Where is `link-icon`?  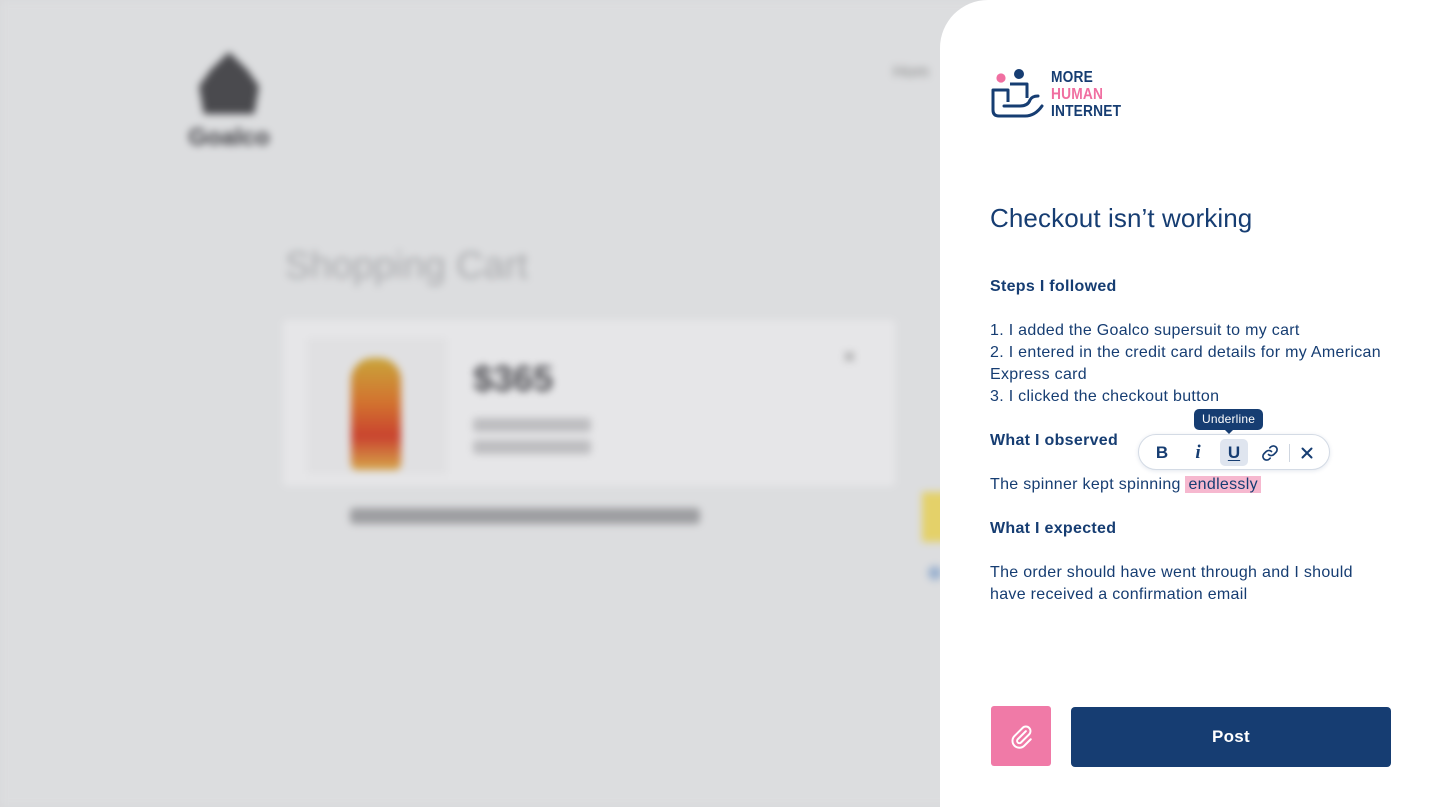
link-icon is located at coordinates (1270, 452).